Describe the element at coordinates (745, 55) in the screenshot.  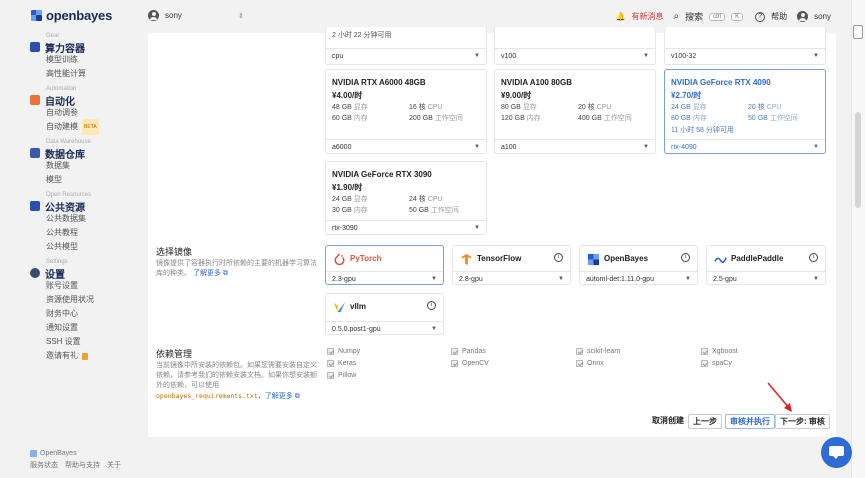
I see `spec-select-v100-32: v100-32 ▼` at that location.